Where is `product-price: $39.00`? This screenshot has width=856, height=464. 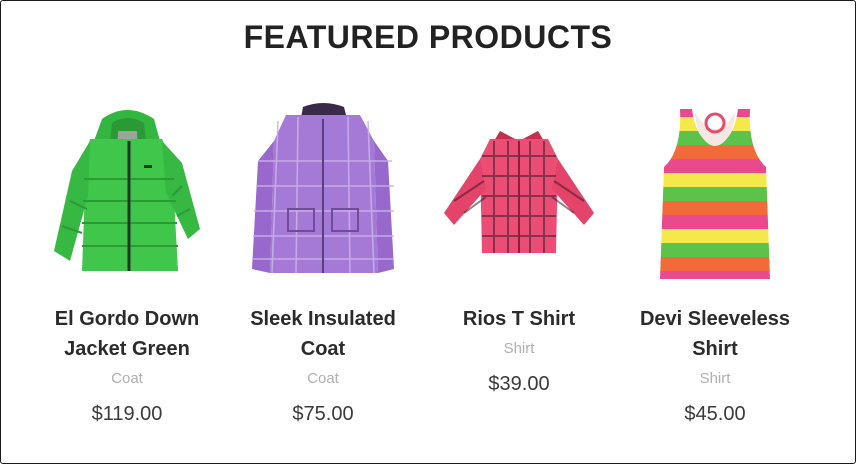 product-price: $39.00 is located at coordinates (519, 384).